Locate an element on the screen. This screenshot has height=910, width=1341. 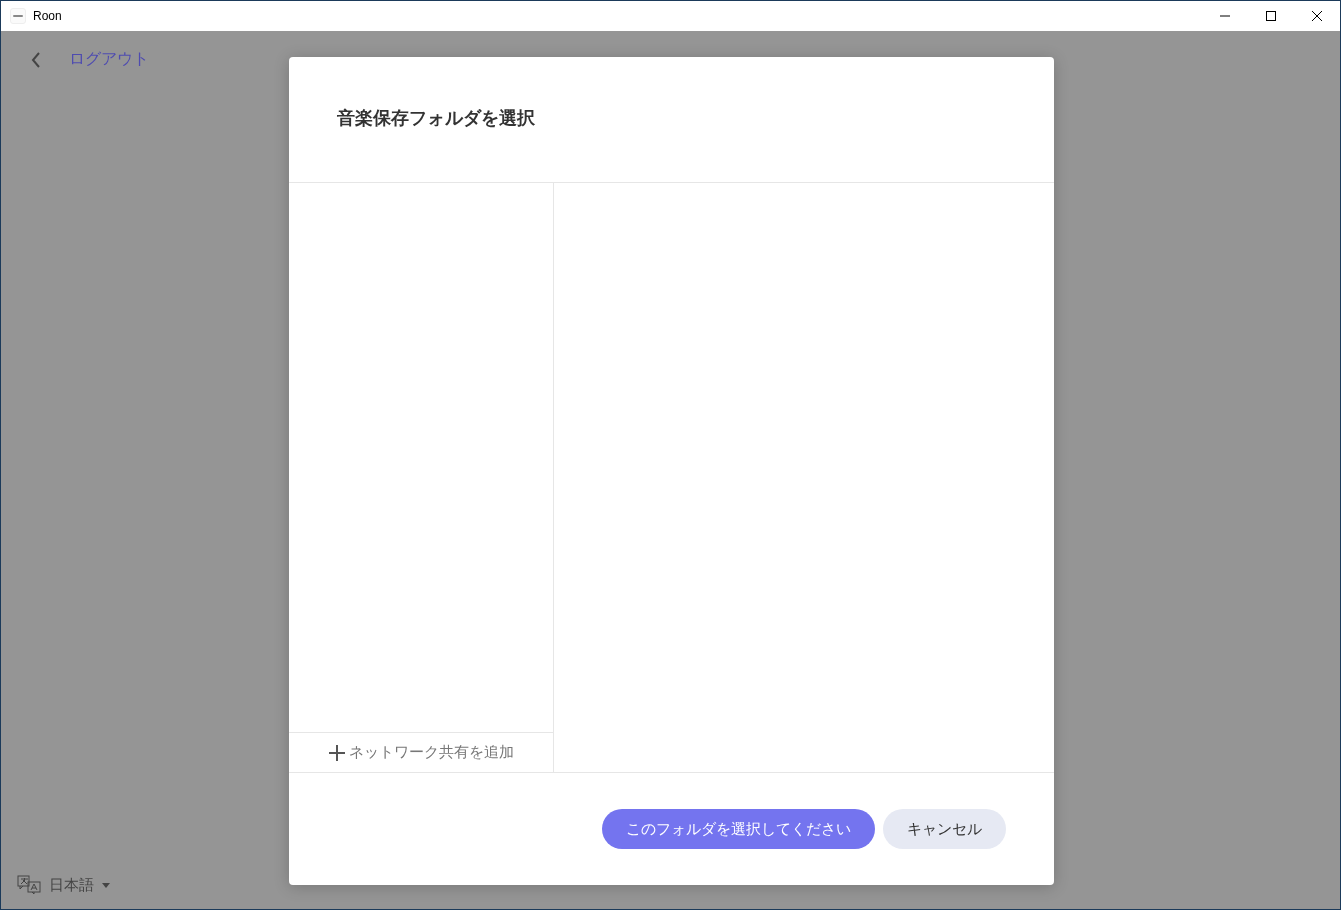
plus-icon is located at coordinates (336, 752).